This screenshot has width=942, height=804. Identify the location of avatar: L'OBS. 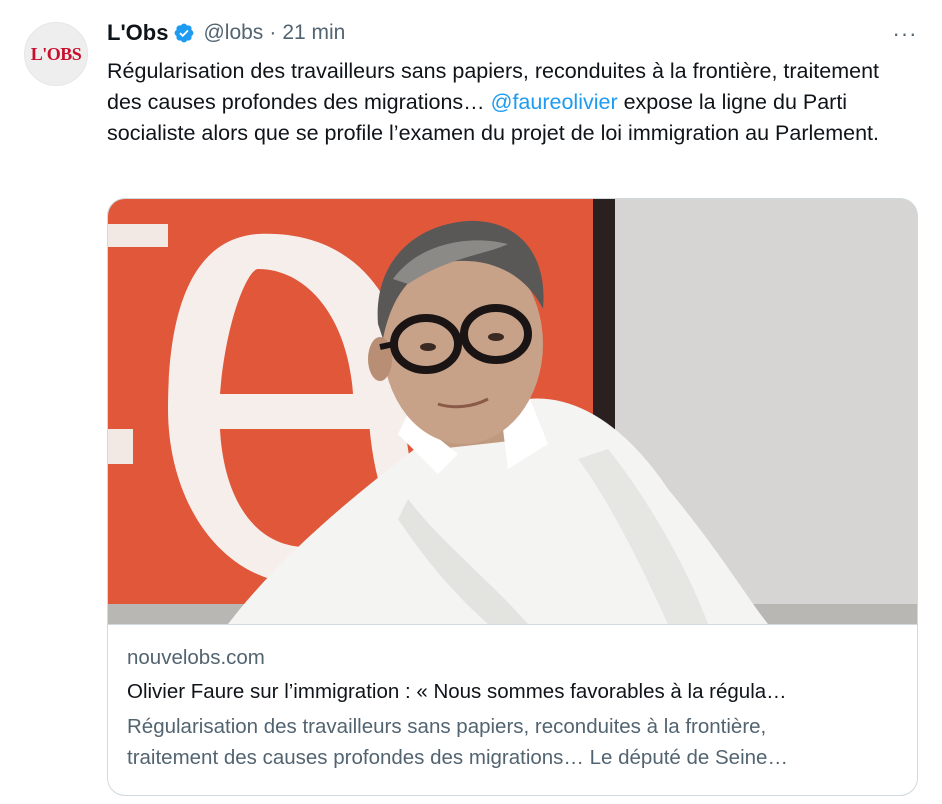
(56, 54).